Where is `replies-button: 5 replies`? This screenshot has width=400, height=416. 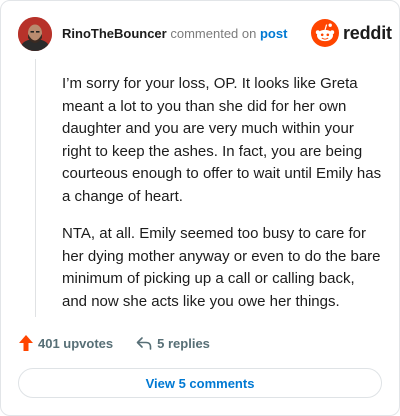 replies-button: 5 replies is located at coordinates (172, 343).